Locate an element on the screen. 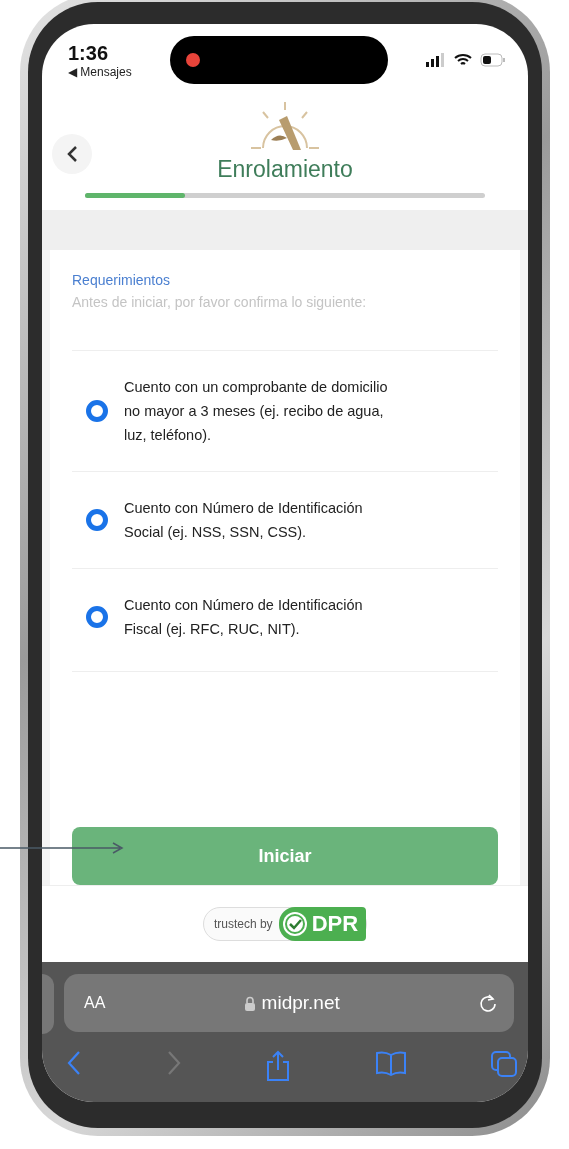 This screenshot has width=569, height=1149. requirement-text: Cuento con Número de Identificación Social (ej. NSS, SSN, CSS). is located at coordinates (244, 520).